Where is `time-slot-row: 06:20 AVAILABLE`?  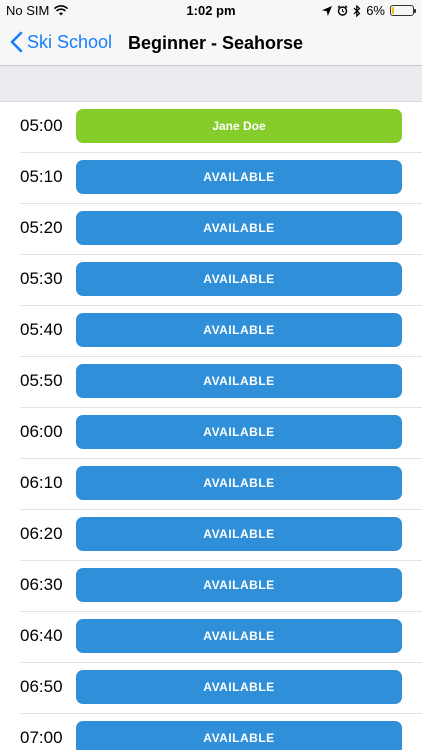 time-slot-row: 06:20 AVAILABLE is located at coordinates (221, 535).